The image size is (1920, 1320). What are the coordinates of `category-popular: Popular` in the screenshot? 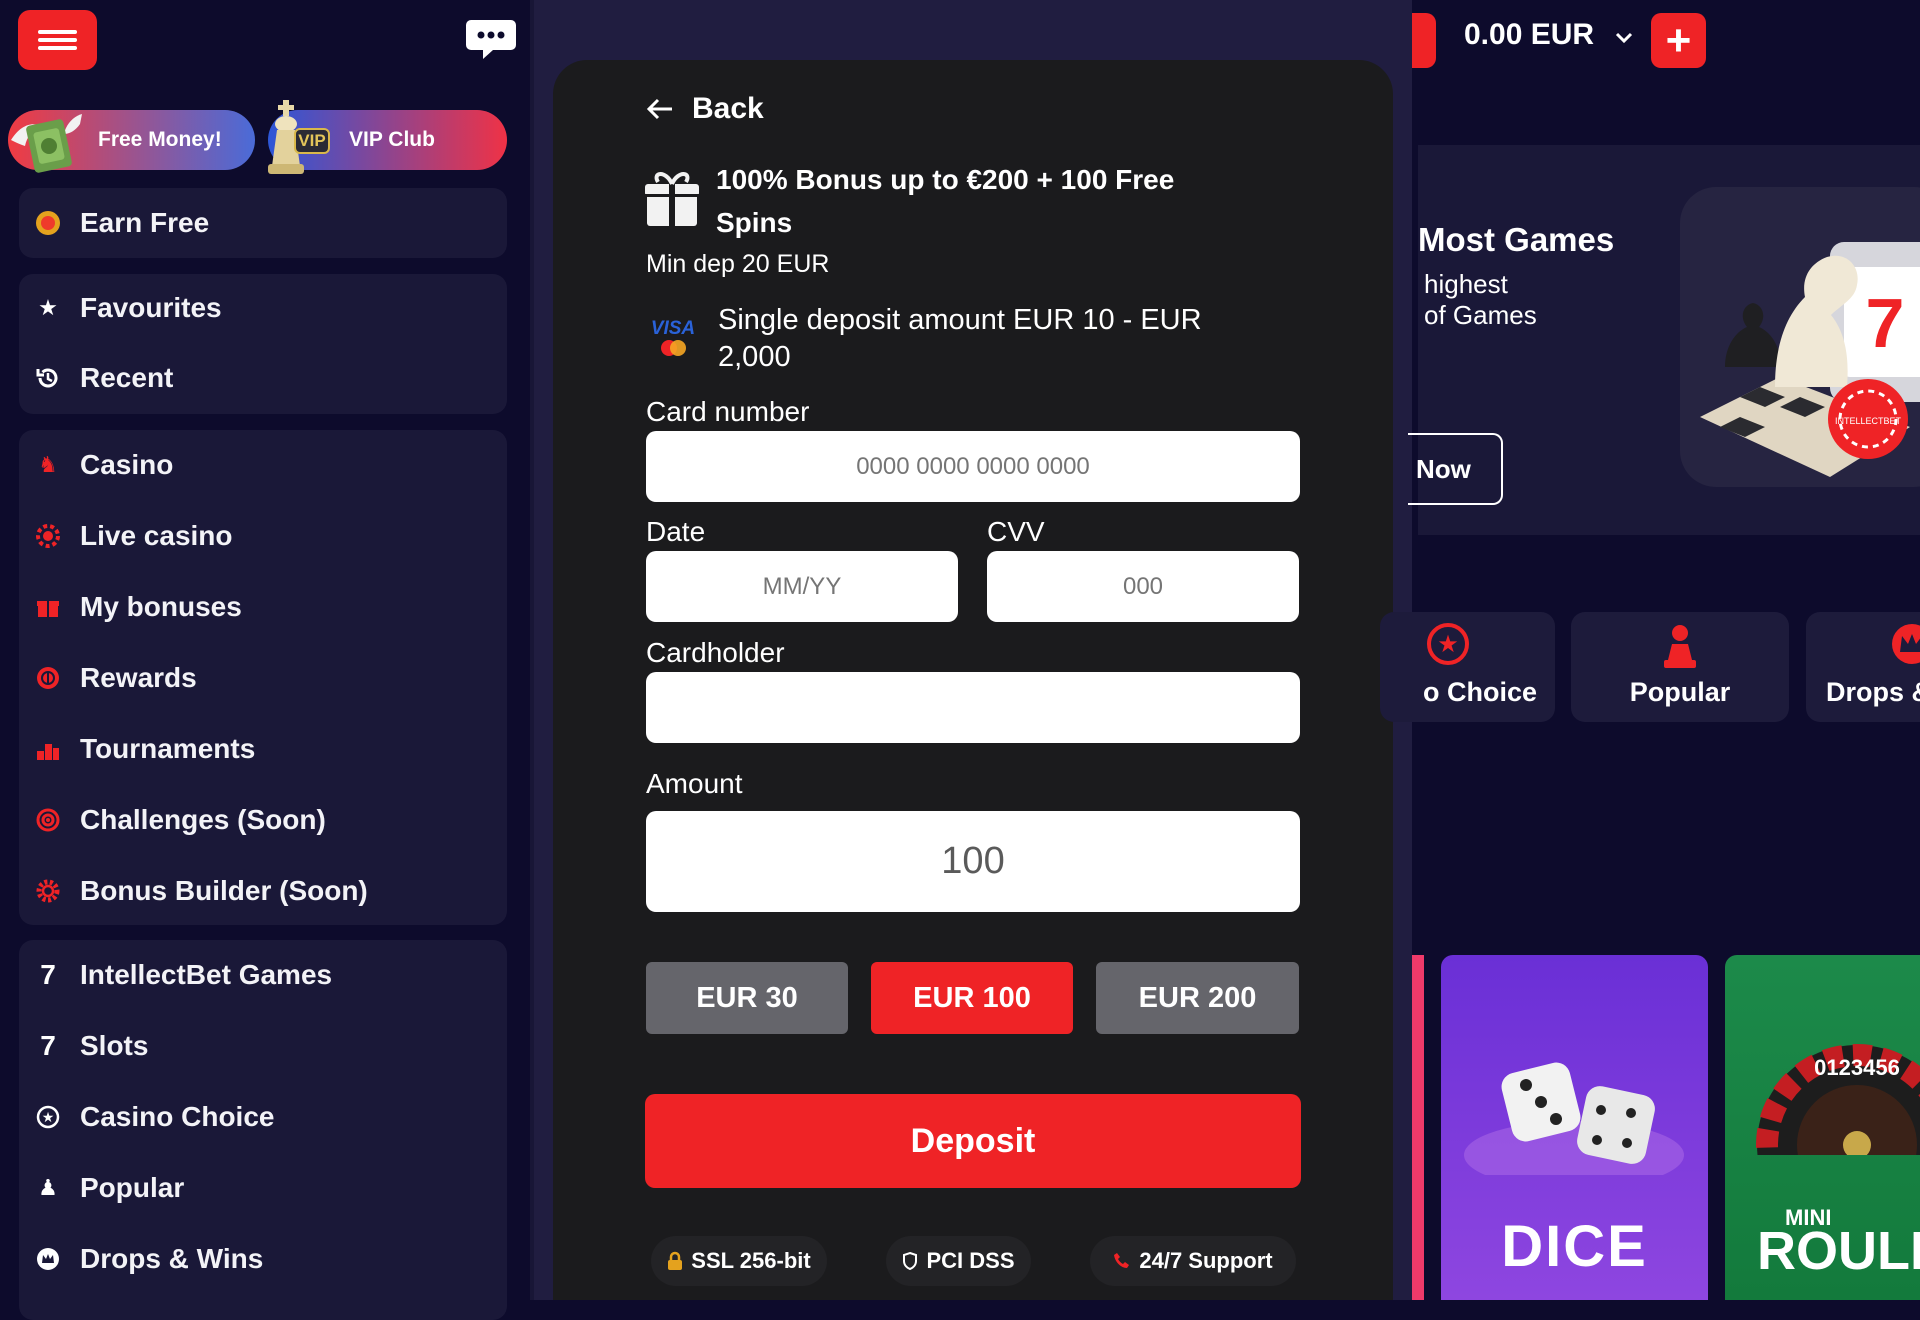 It's located at (1680, 667).